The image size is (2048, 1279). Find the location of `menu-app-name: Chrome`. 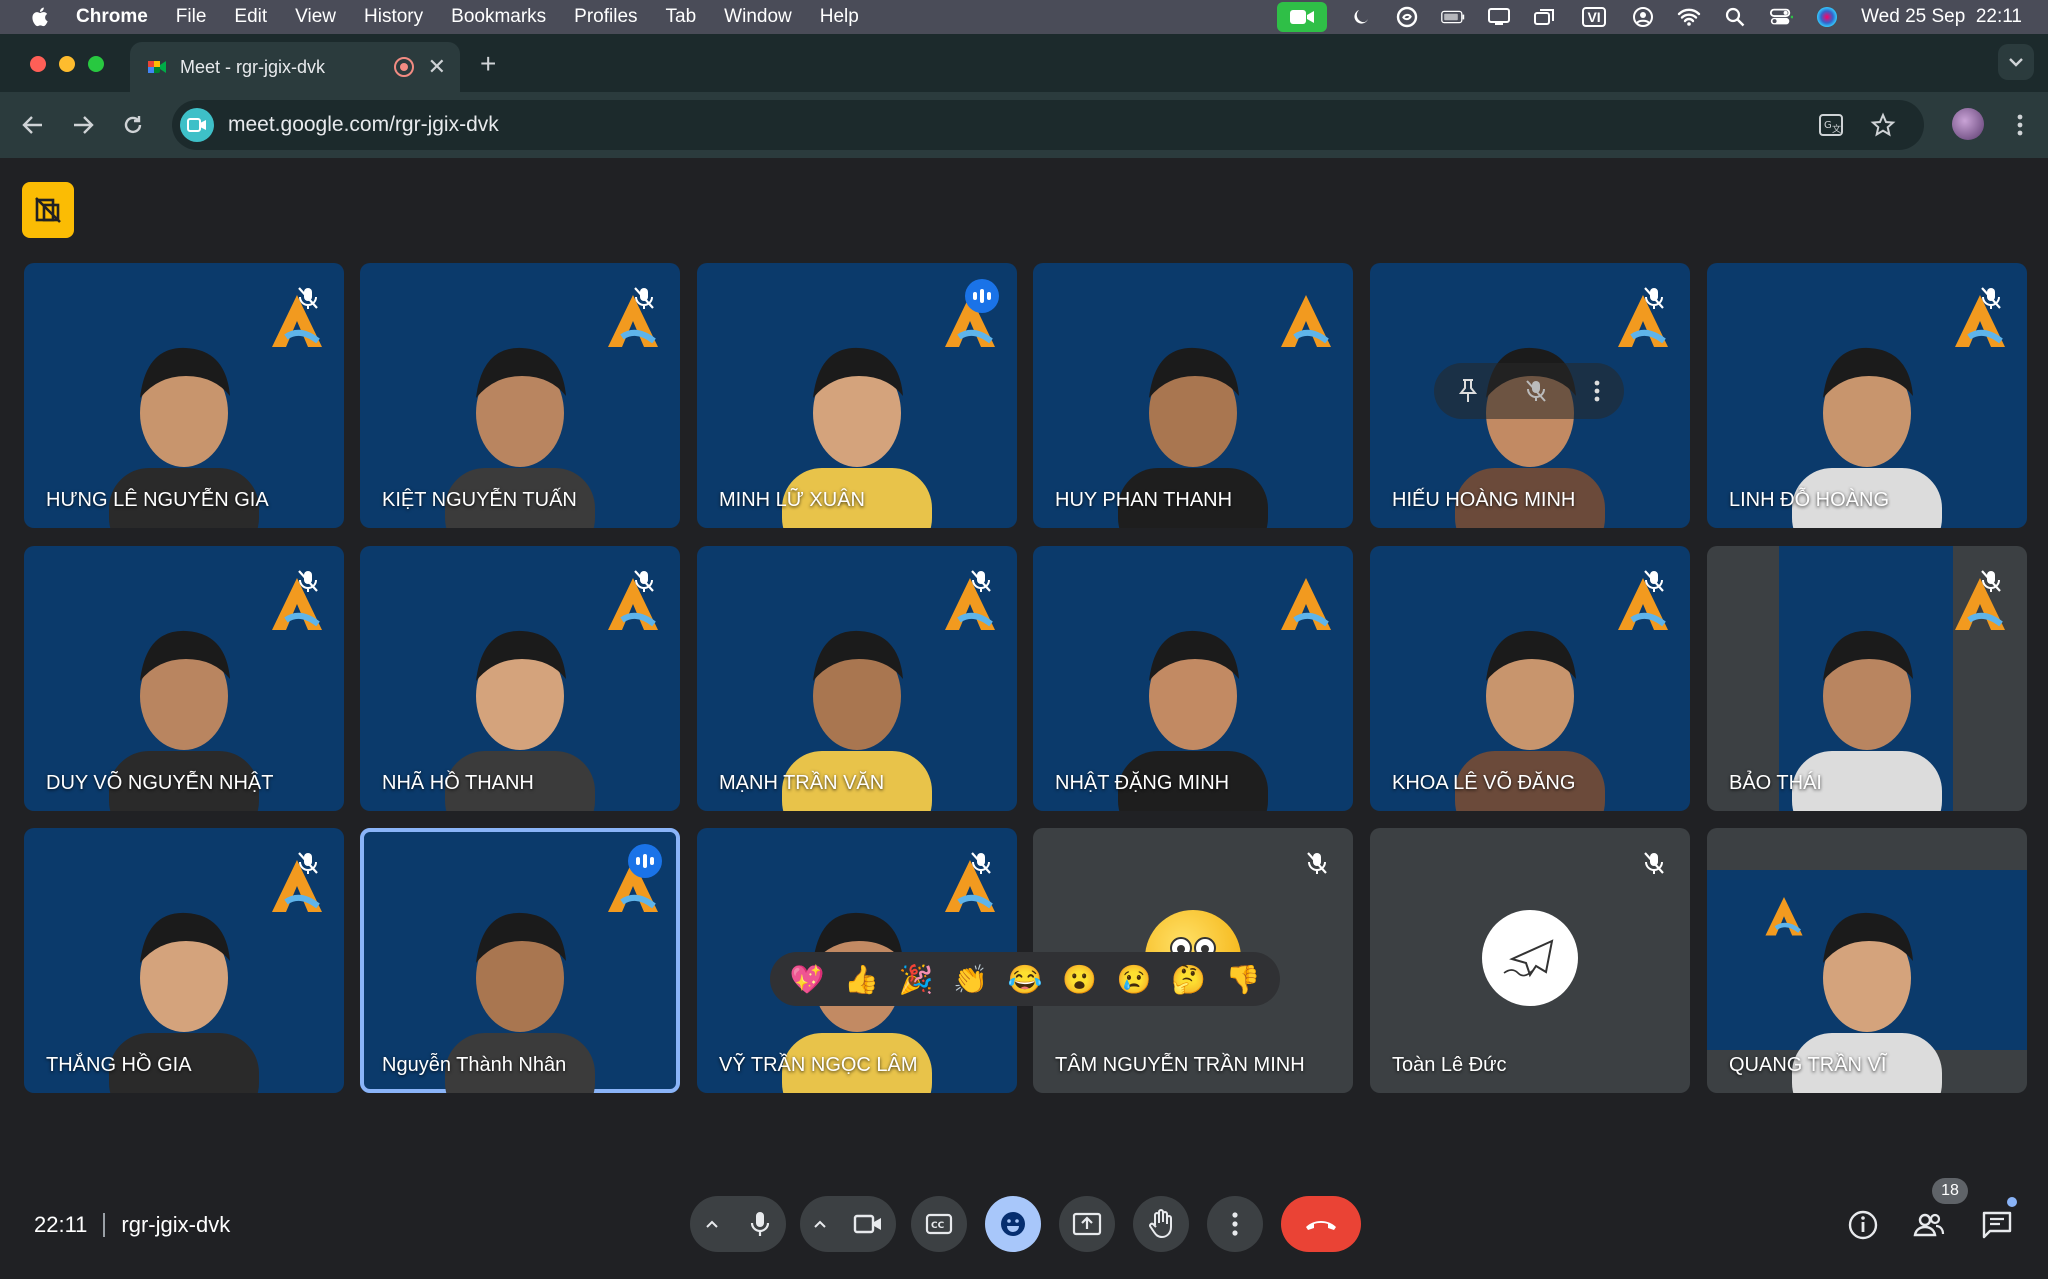

menu-app-name: Chrome is located at coordinates (112, 17).